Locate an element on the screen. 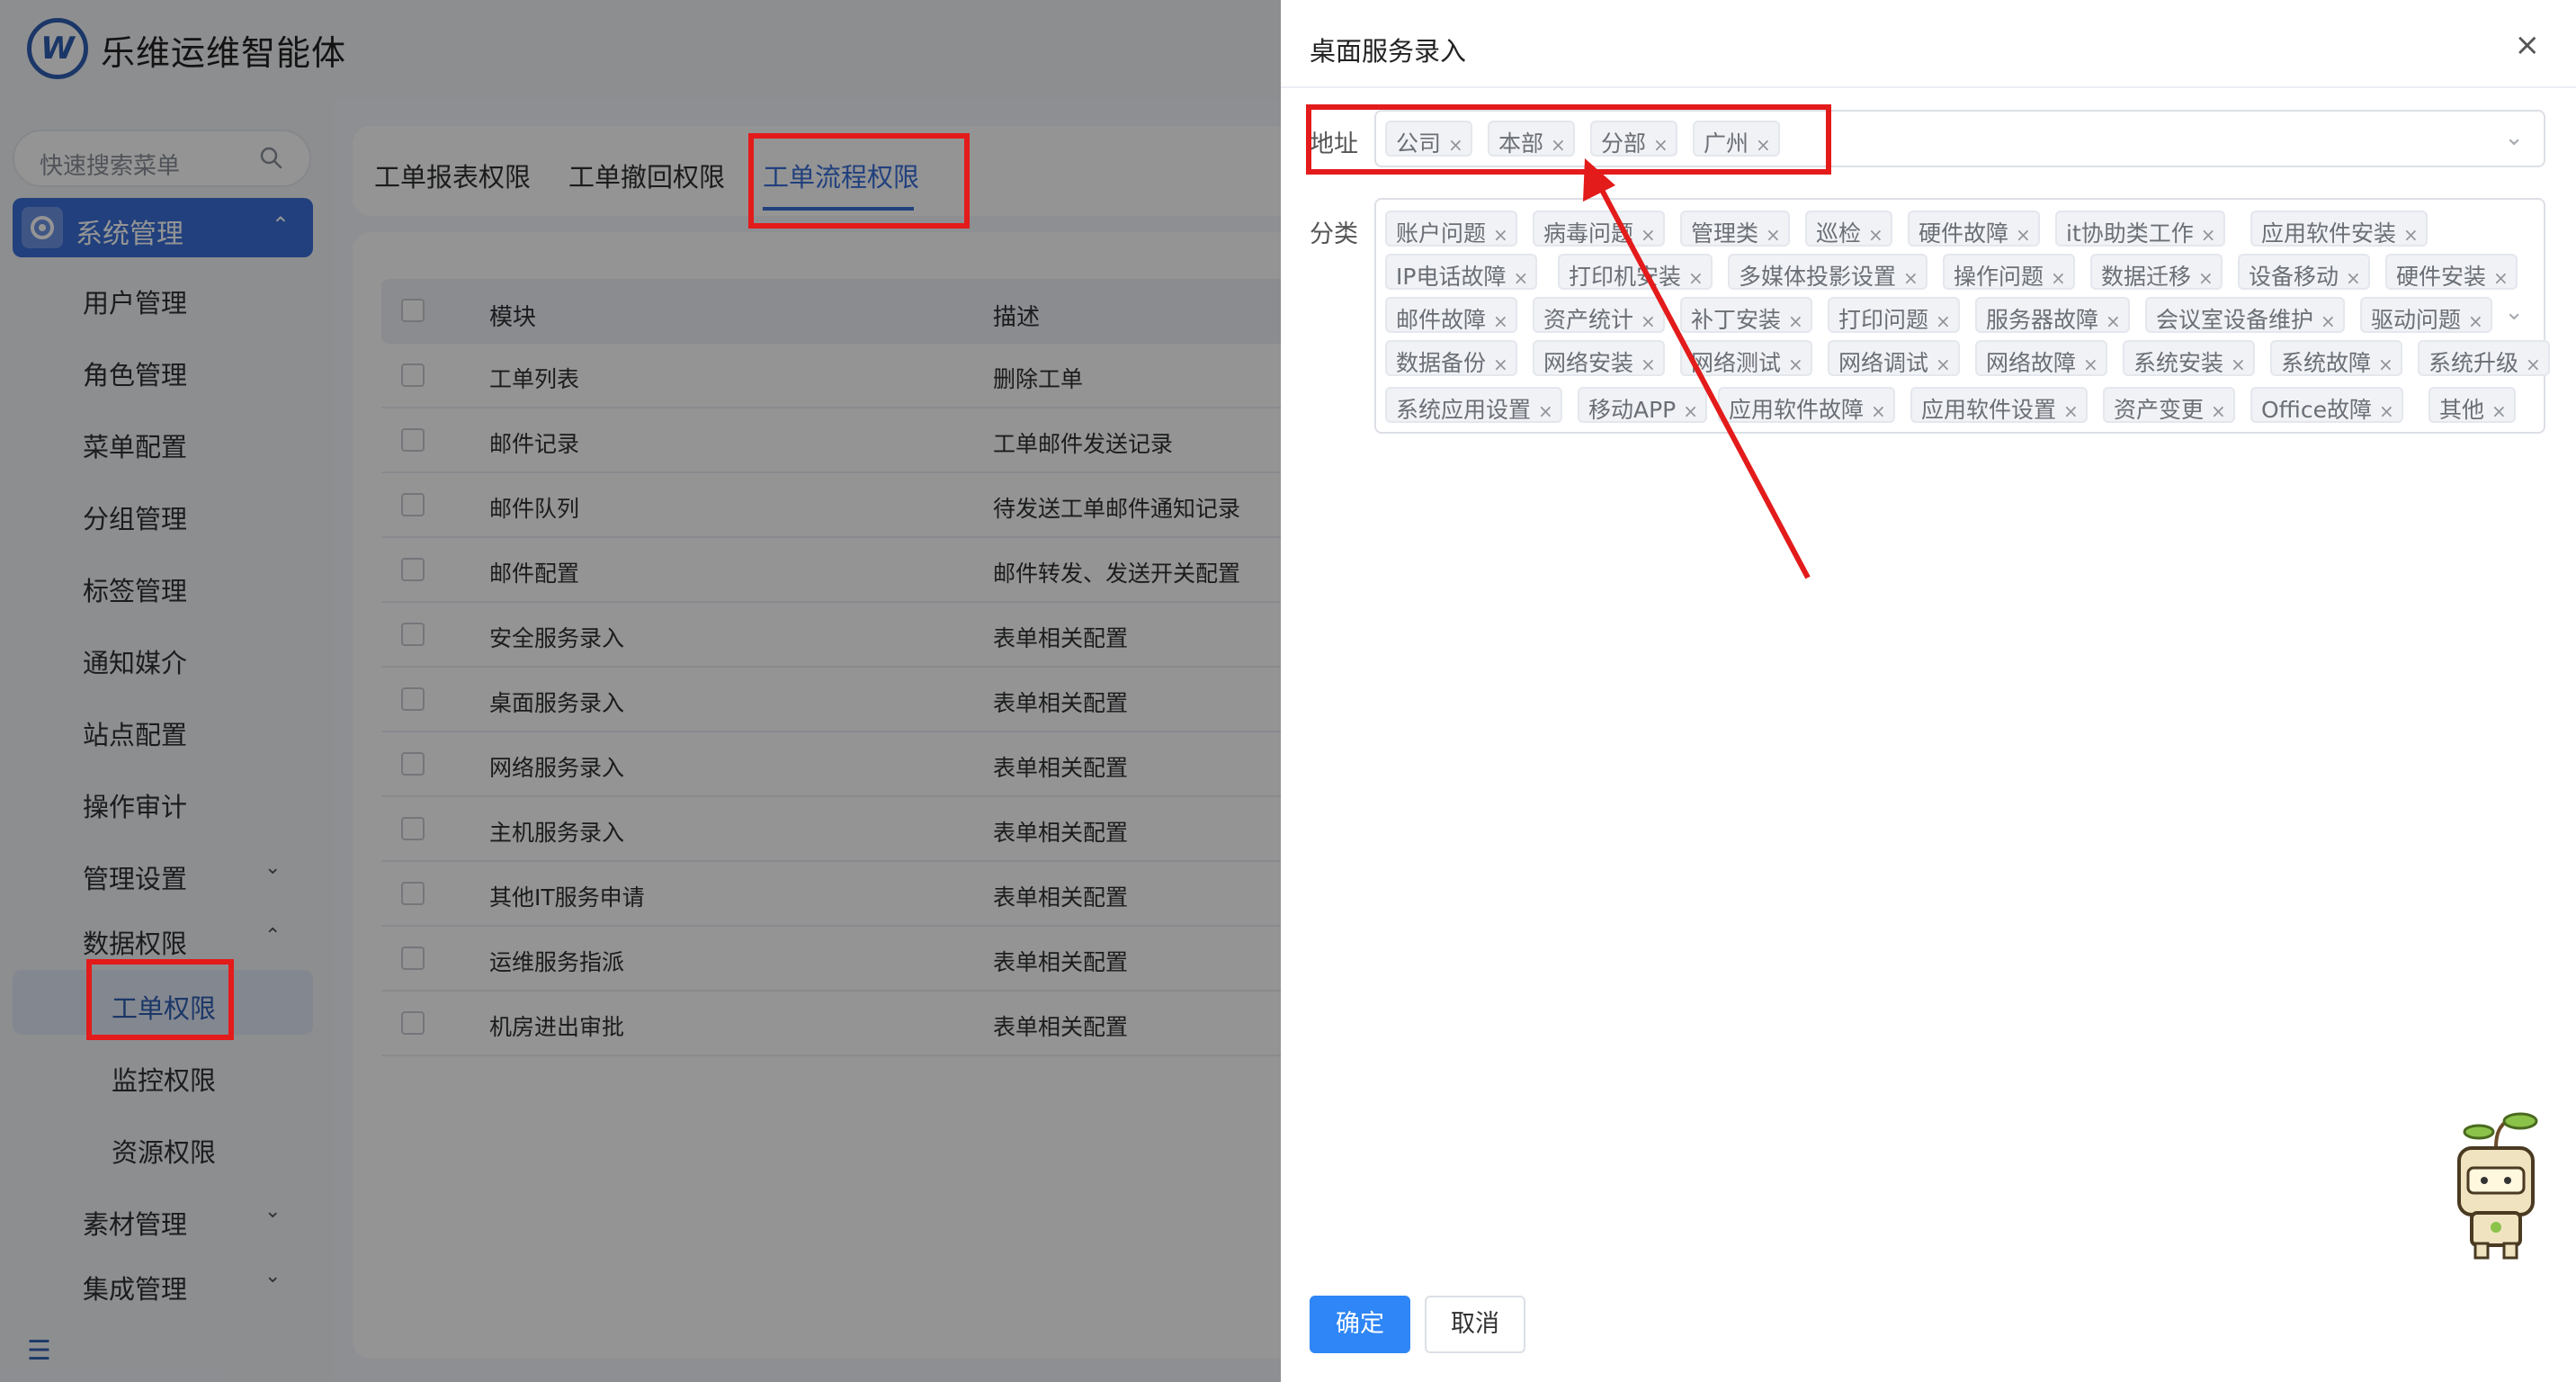  category-tag: 管理类 × is located at coordinates (1735, 229).